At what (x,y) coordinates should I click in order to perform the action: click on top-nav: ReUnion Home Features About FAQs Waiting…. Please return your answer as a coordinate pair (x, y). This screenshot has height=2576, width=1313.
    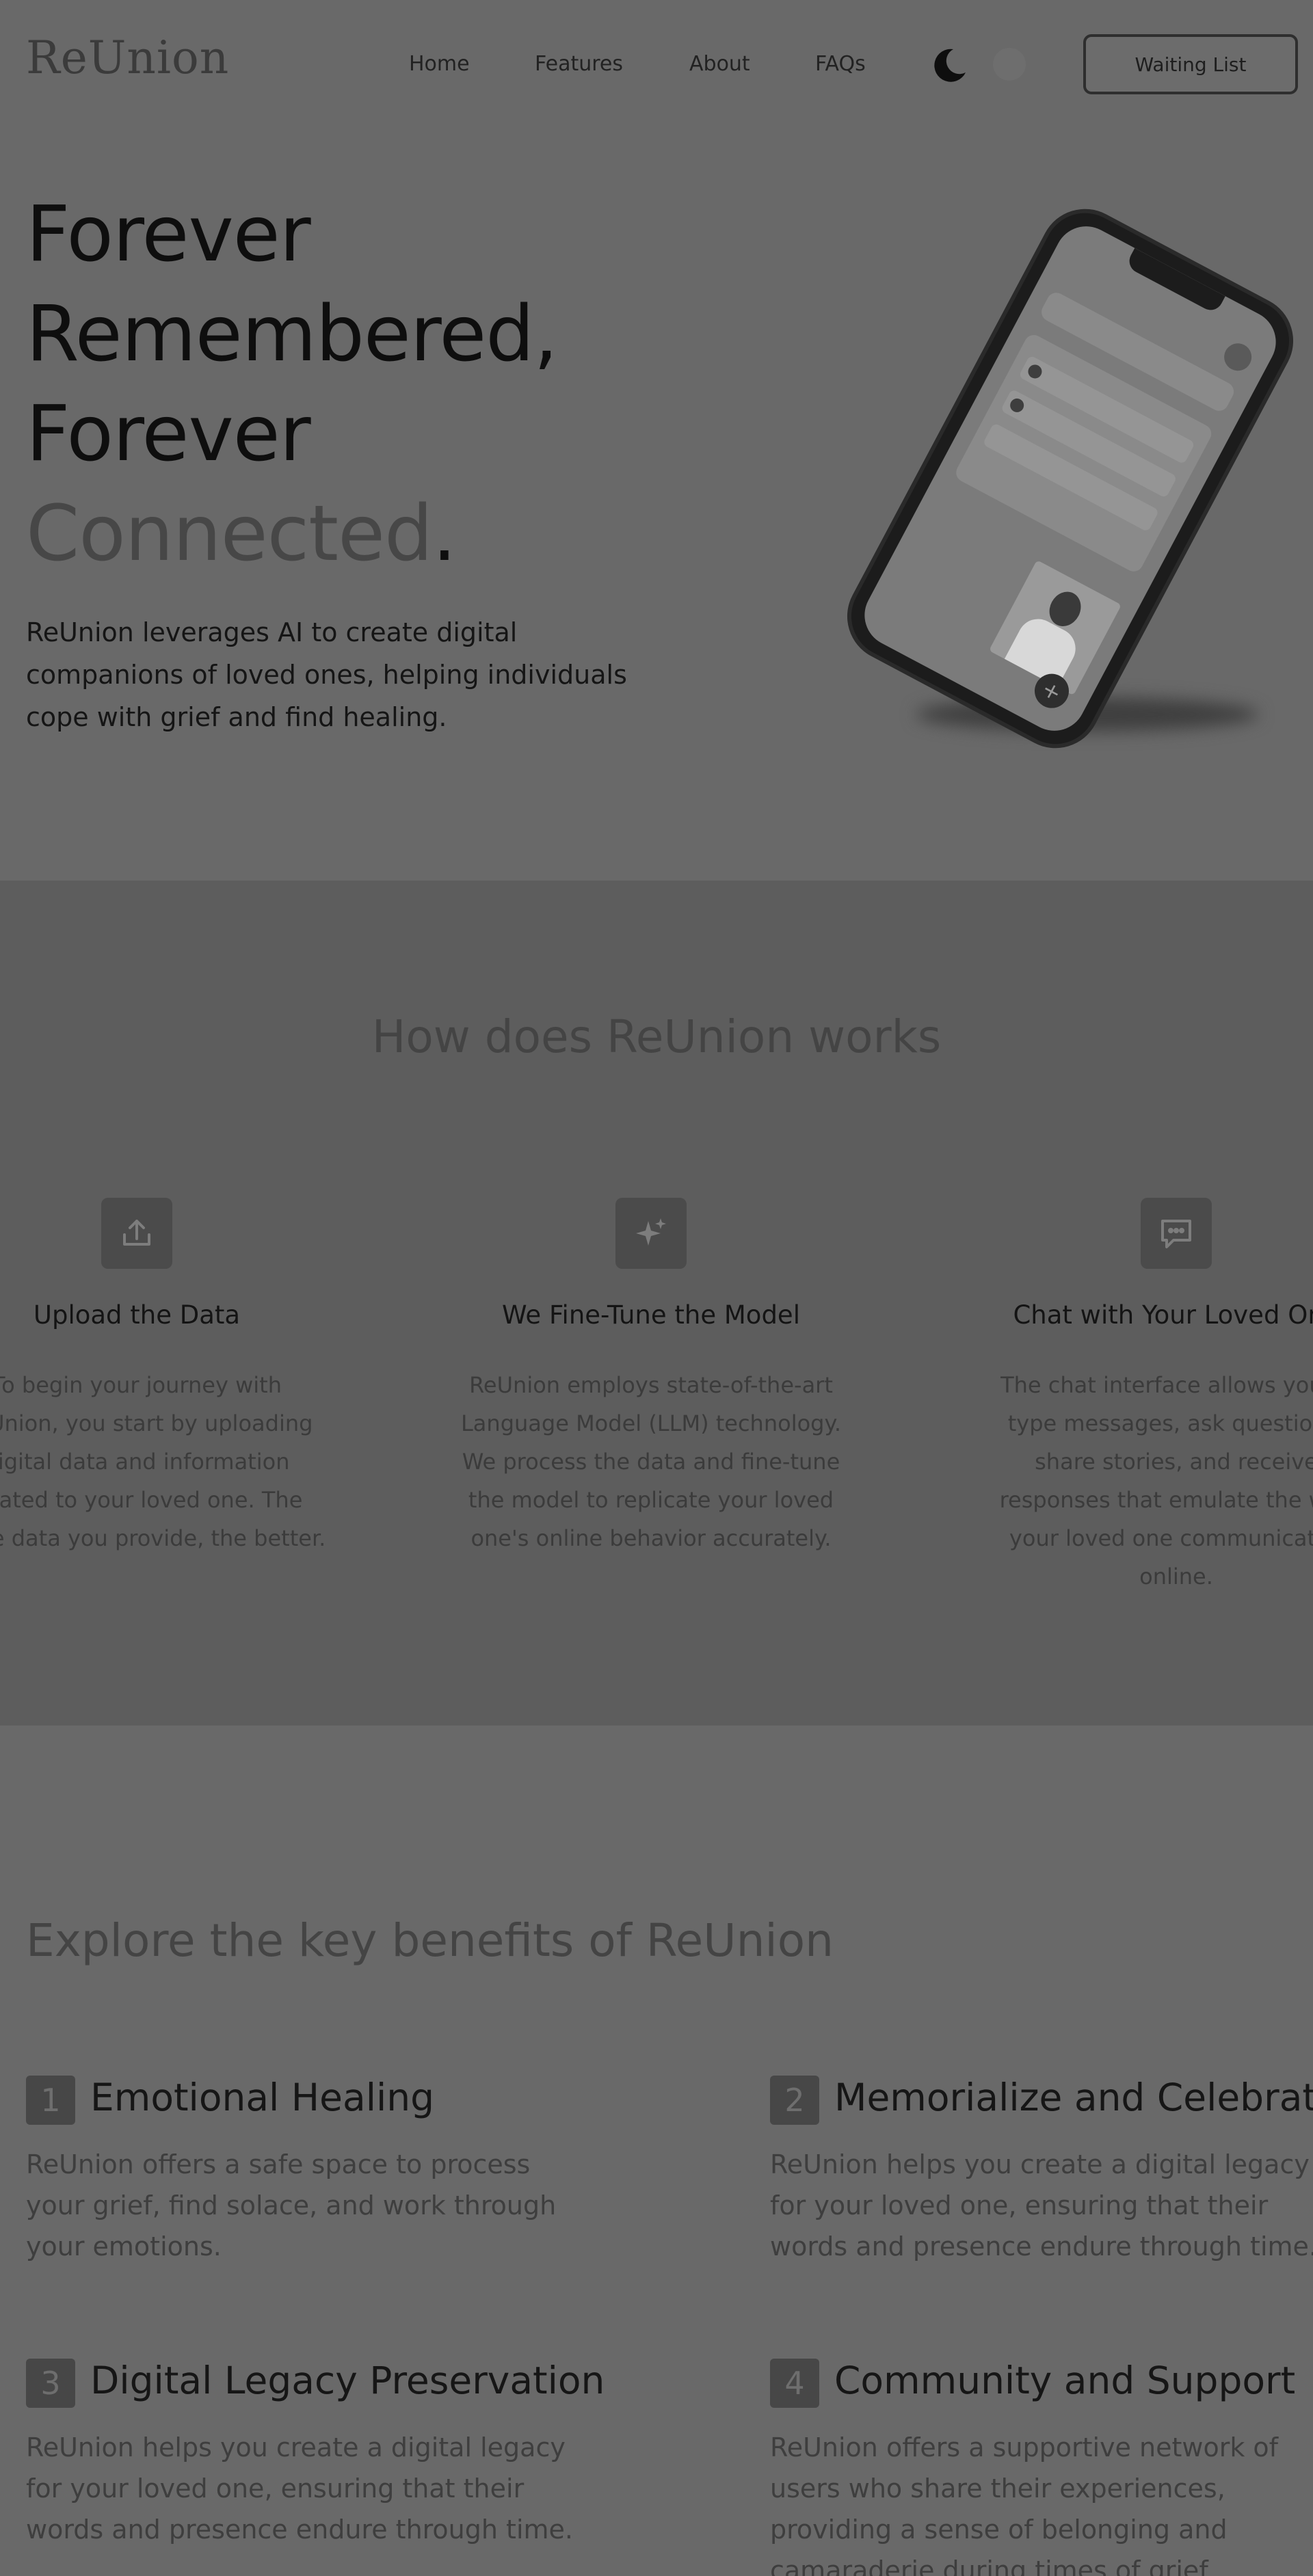
    Looking at the image, I should click on (657, 65).